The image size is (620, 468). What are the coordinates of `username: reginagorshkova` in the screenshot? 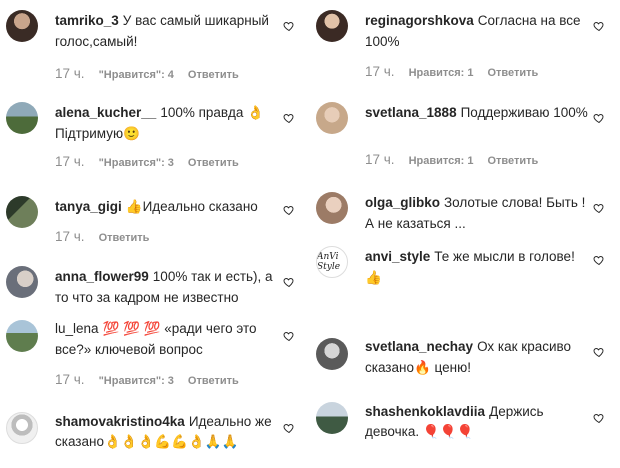 It's located at (419, 20).